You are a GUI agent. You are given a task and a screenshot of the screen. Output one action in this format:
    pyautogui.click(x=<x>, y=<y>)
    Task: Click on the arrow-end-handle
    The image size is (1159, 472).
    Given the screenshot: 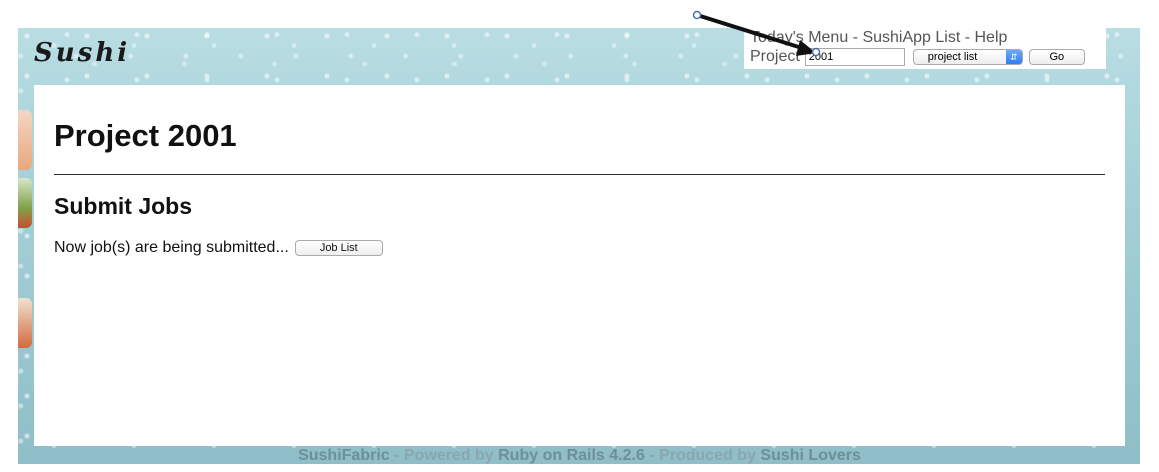 What is the action you would take?
    pyautogui.click(x=816, y=52)
    